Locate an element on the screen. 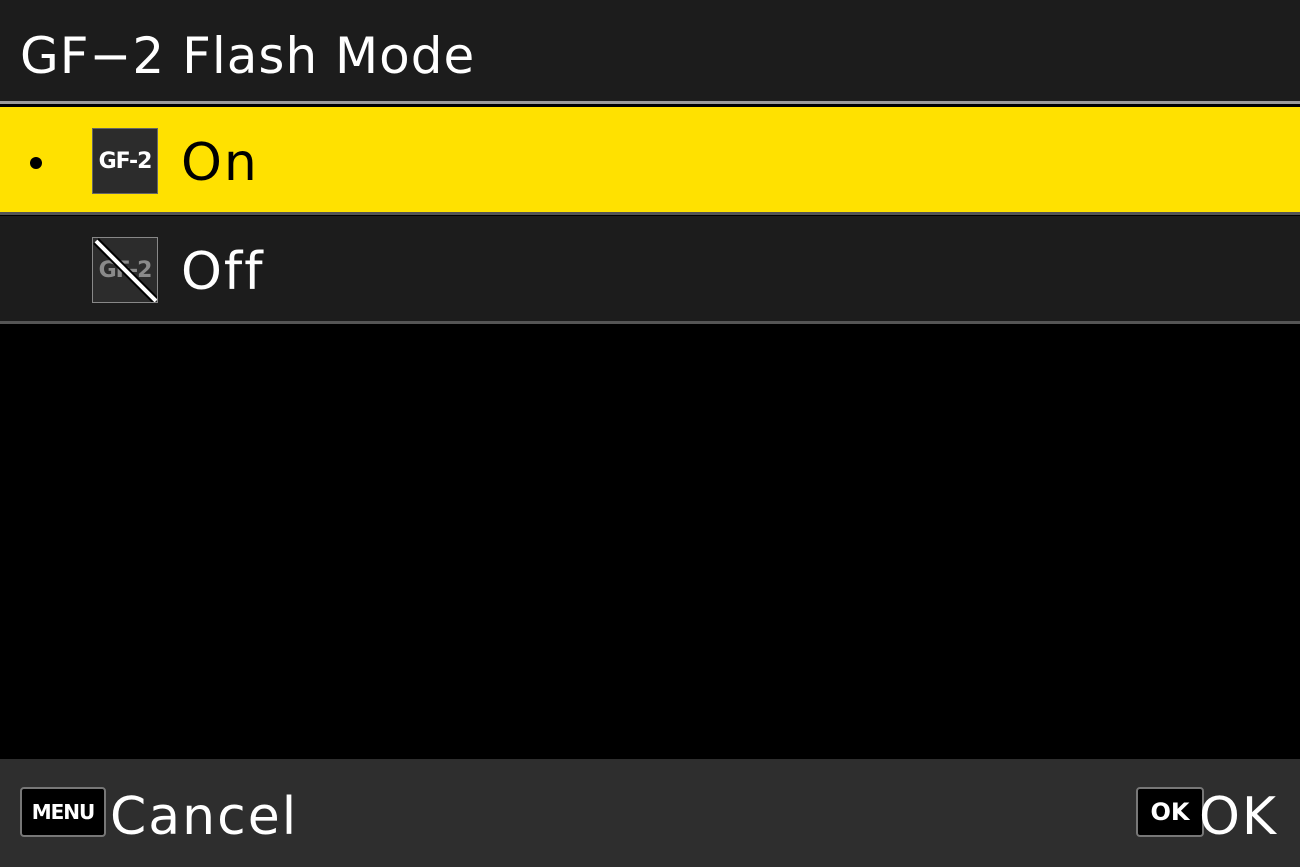  ok-button: OK is located at coordinates (1238, 817).